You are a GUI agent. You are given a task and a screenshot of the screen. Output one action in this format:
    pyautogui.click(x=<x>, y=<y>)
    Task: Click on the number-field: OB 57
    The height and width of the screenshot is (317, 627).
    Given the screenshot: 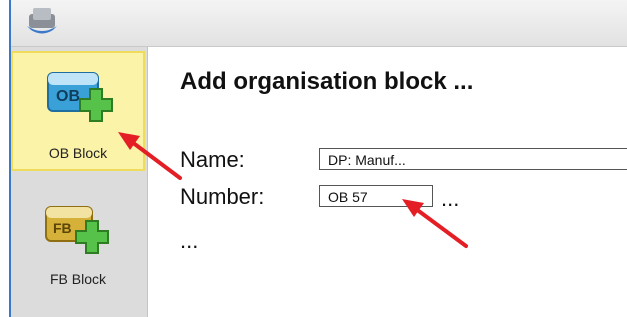 What is the action you would take?
    pyautogui.click(x=376, y=196)
    